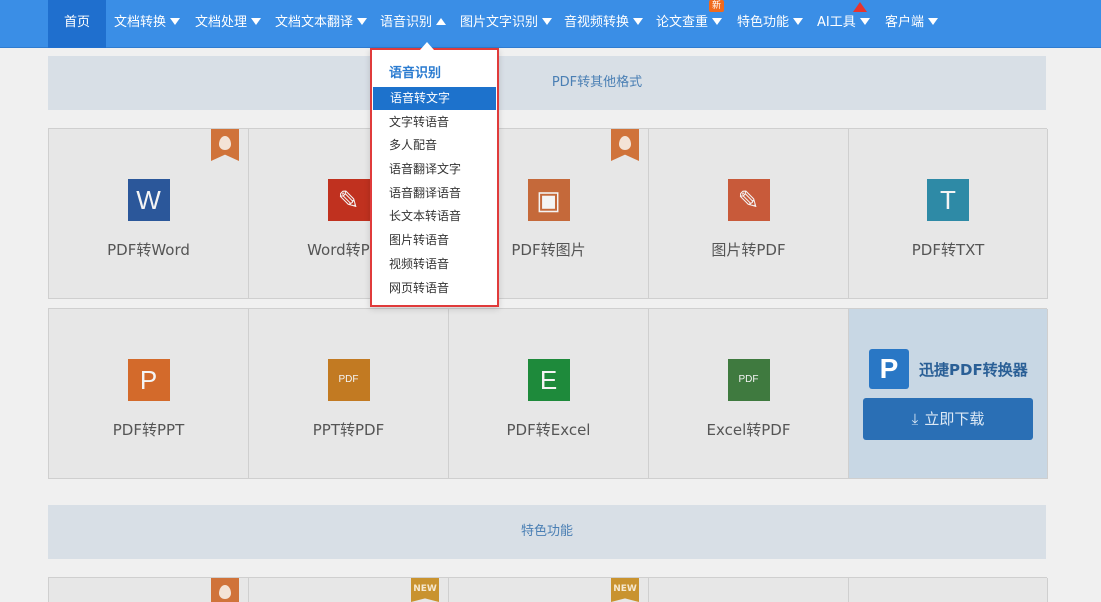  I want to click on tool-image-to-pdf: ✎ 图片转PDF, so click(749, 214).